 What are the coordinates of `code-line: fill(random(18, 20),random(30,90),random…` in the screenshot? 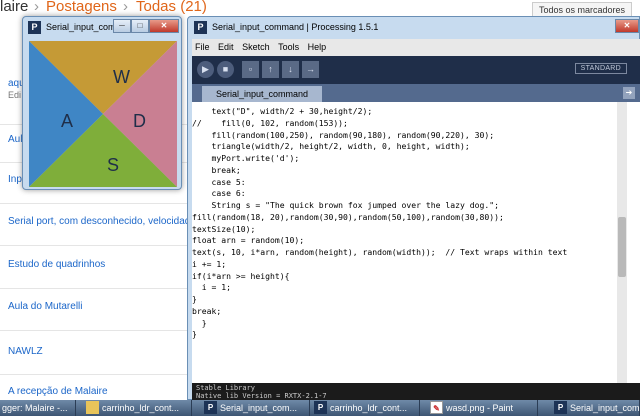 It's located at (348, 216).